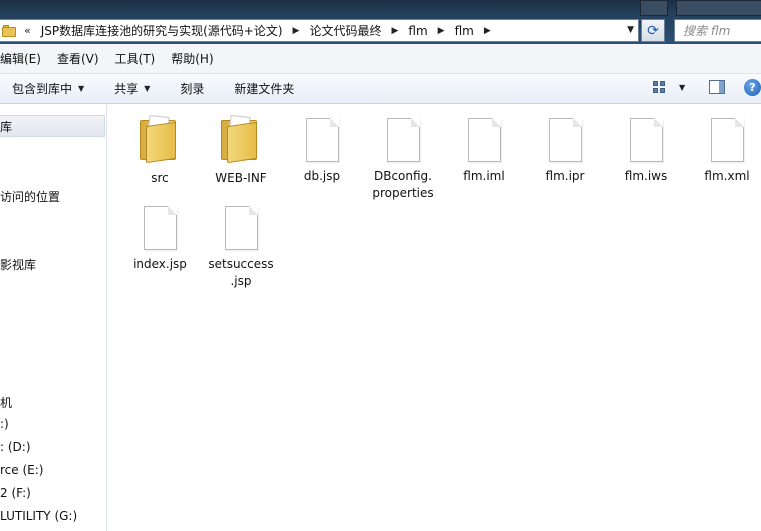  What do you see at coordinates (630, 30) in the screenshot?
I see `address-dropdown-icon: ▼` at bounding box center [630, 30].